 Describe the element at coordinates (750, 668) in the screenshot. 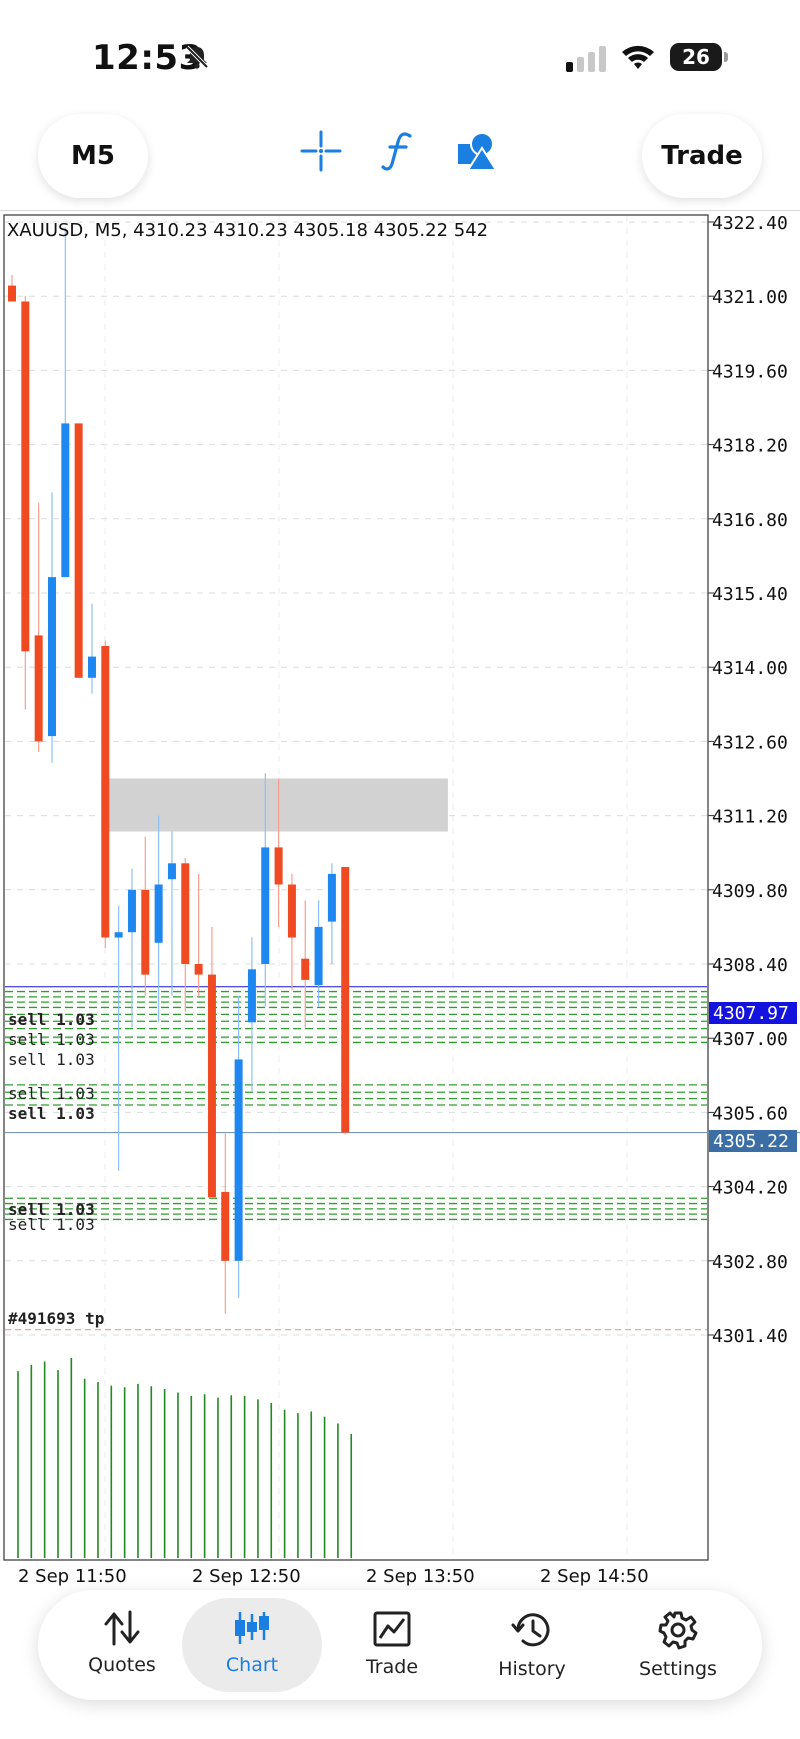

I see `price-label: 4314.00` at that location.